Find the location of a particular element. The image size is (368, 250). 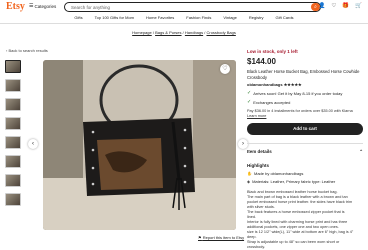

categories-button: ☰ Categories is located at coordinates (42, 6).